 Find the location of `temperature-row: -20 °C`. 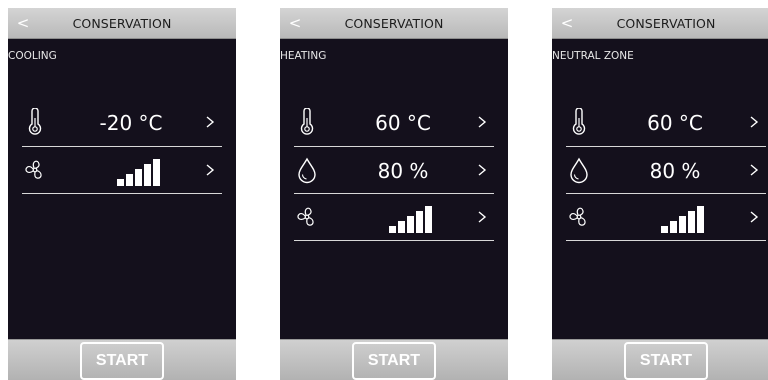

temperature-row: -20 °C is located at coordinates (122, 122).